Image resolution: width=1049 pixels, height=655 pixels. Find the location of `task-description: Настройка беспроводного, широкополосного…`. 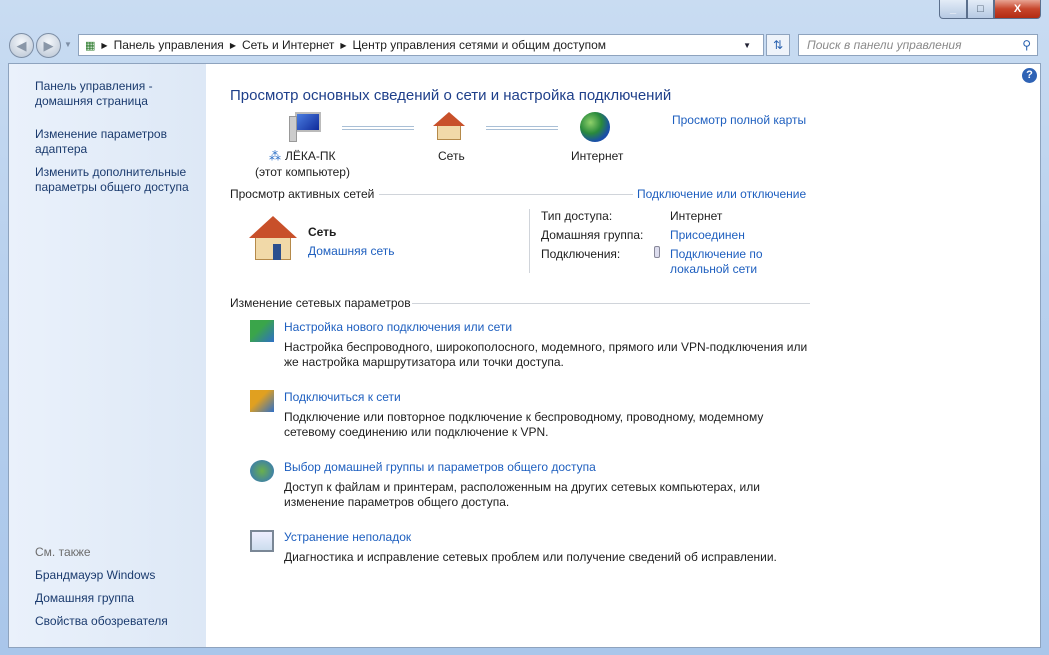

task-description: Настройка беспроводного, широкополосного… is located at coordinates (546, 354).